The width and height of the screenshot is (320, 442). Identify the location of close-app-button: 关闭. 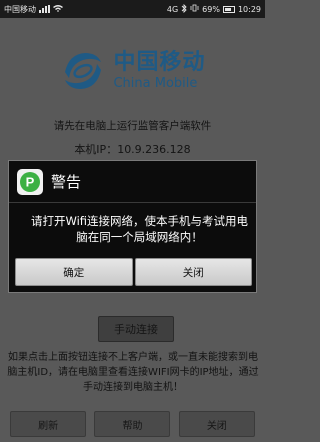
(216, 424).